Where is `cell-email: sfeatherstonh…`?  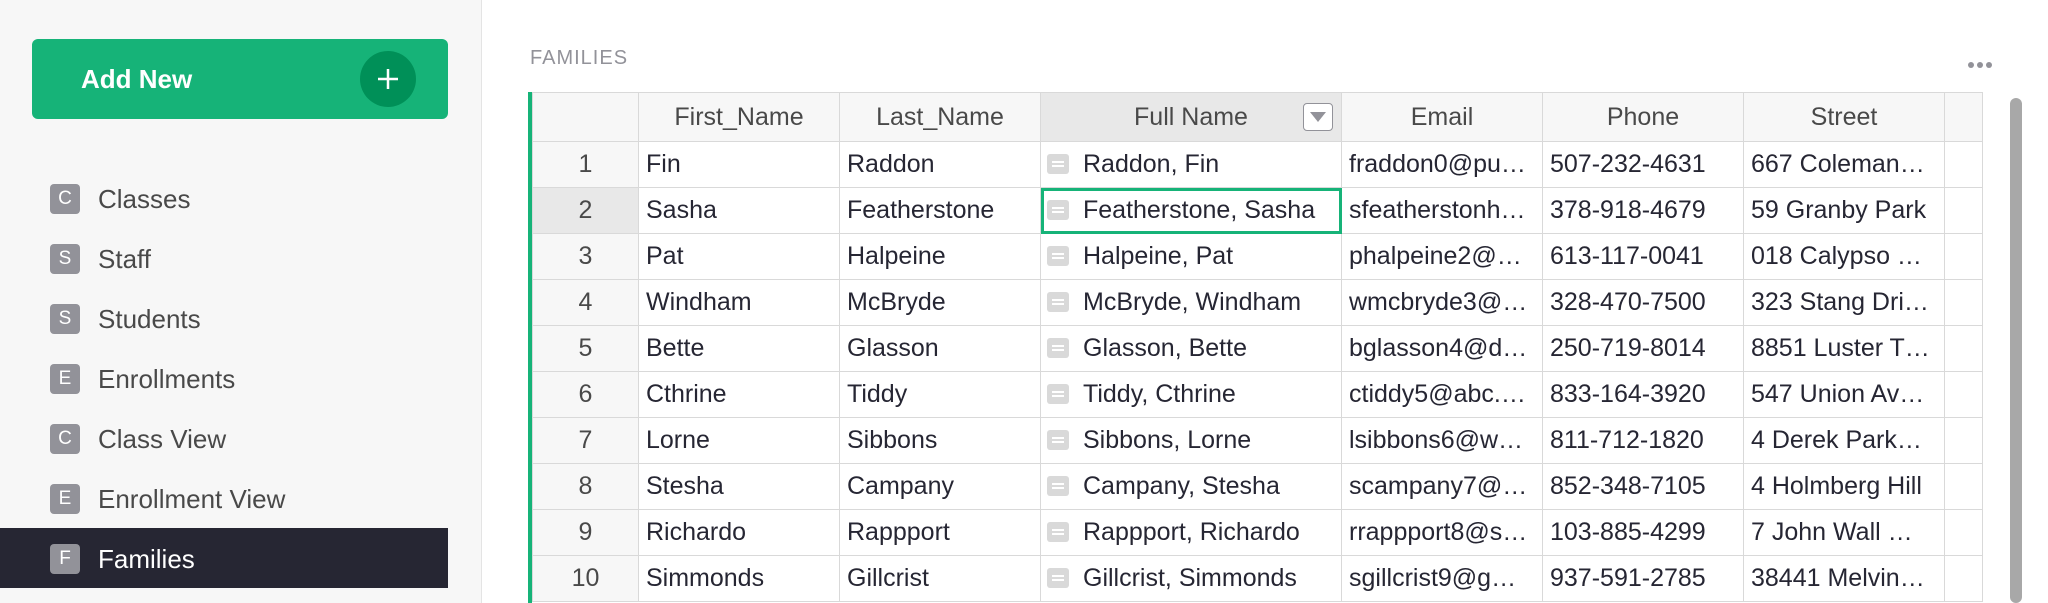 cell-email: sfeatherstonh… is located at coordinates (1442, 210).